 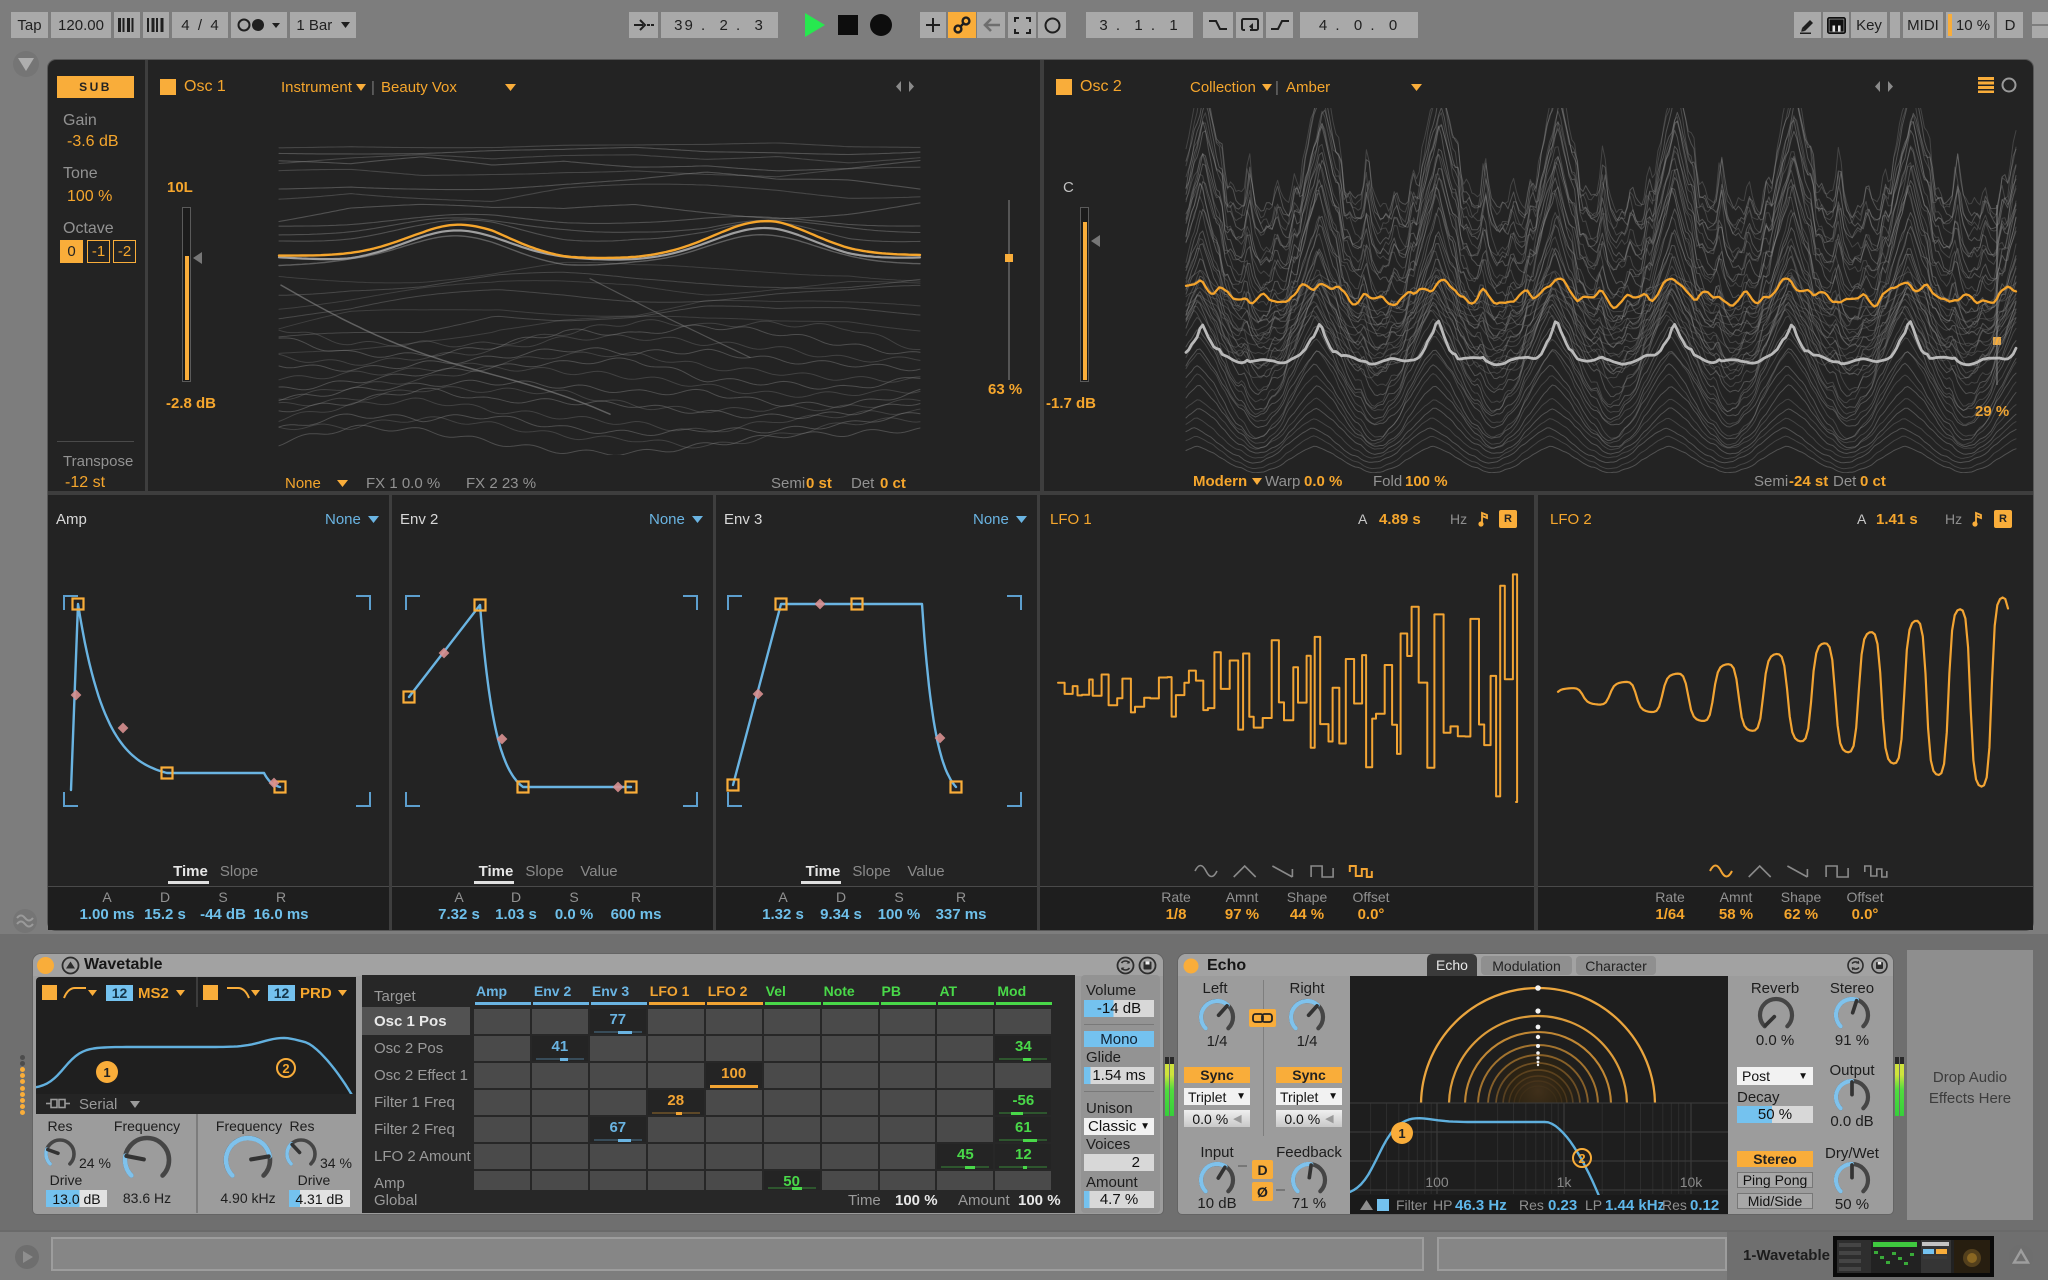 I want to click on svg-text: 1k, so click(x=1565, y=1182).